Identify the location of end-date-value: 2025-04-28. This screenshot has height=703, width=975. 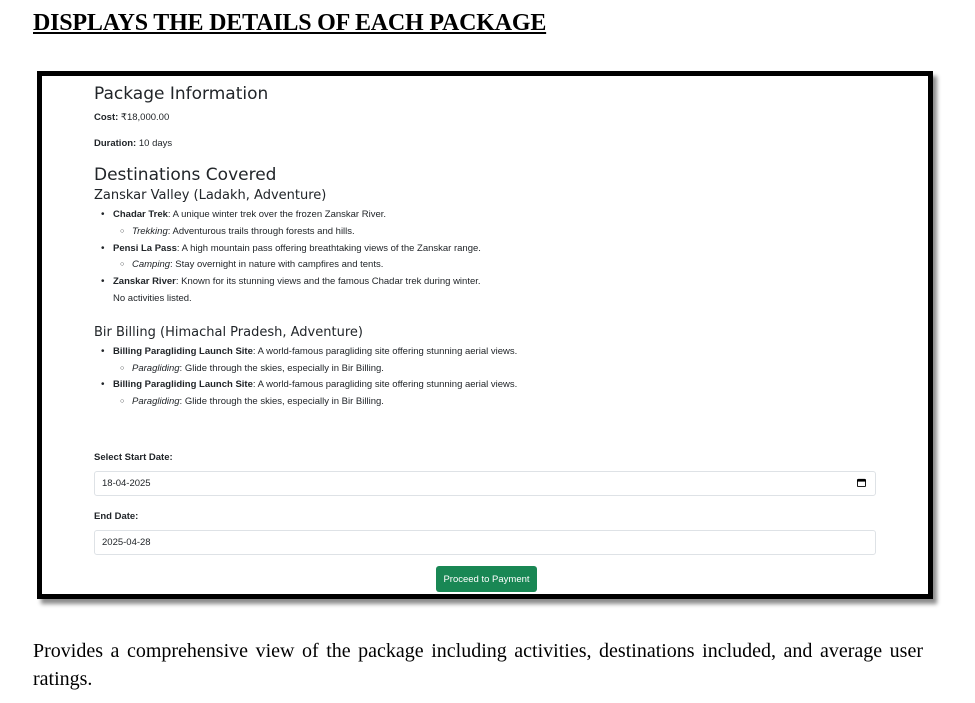
(126, 542).